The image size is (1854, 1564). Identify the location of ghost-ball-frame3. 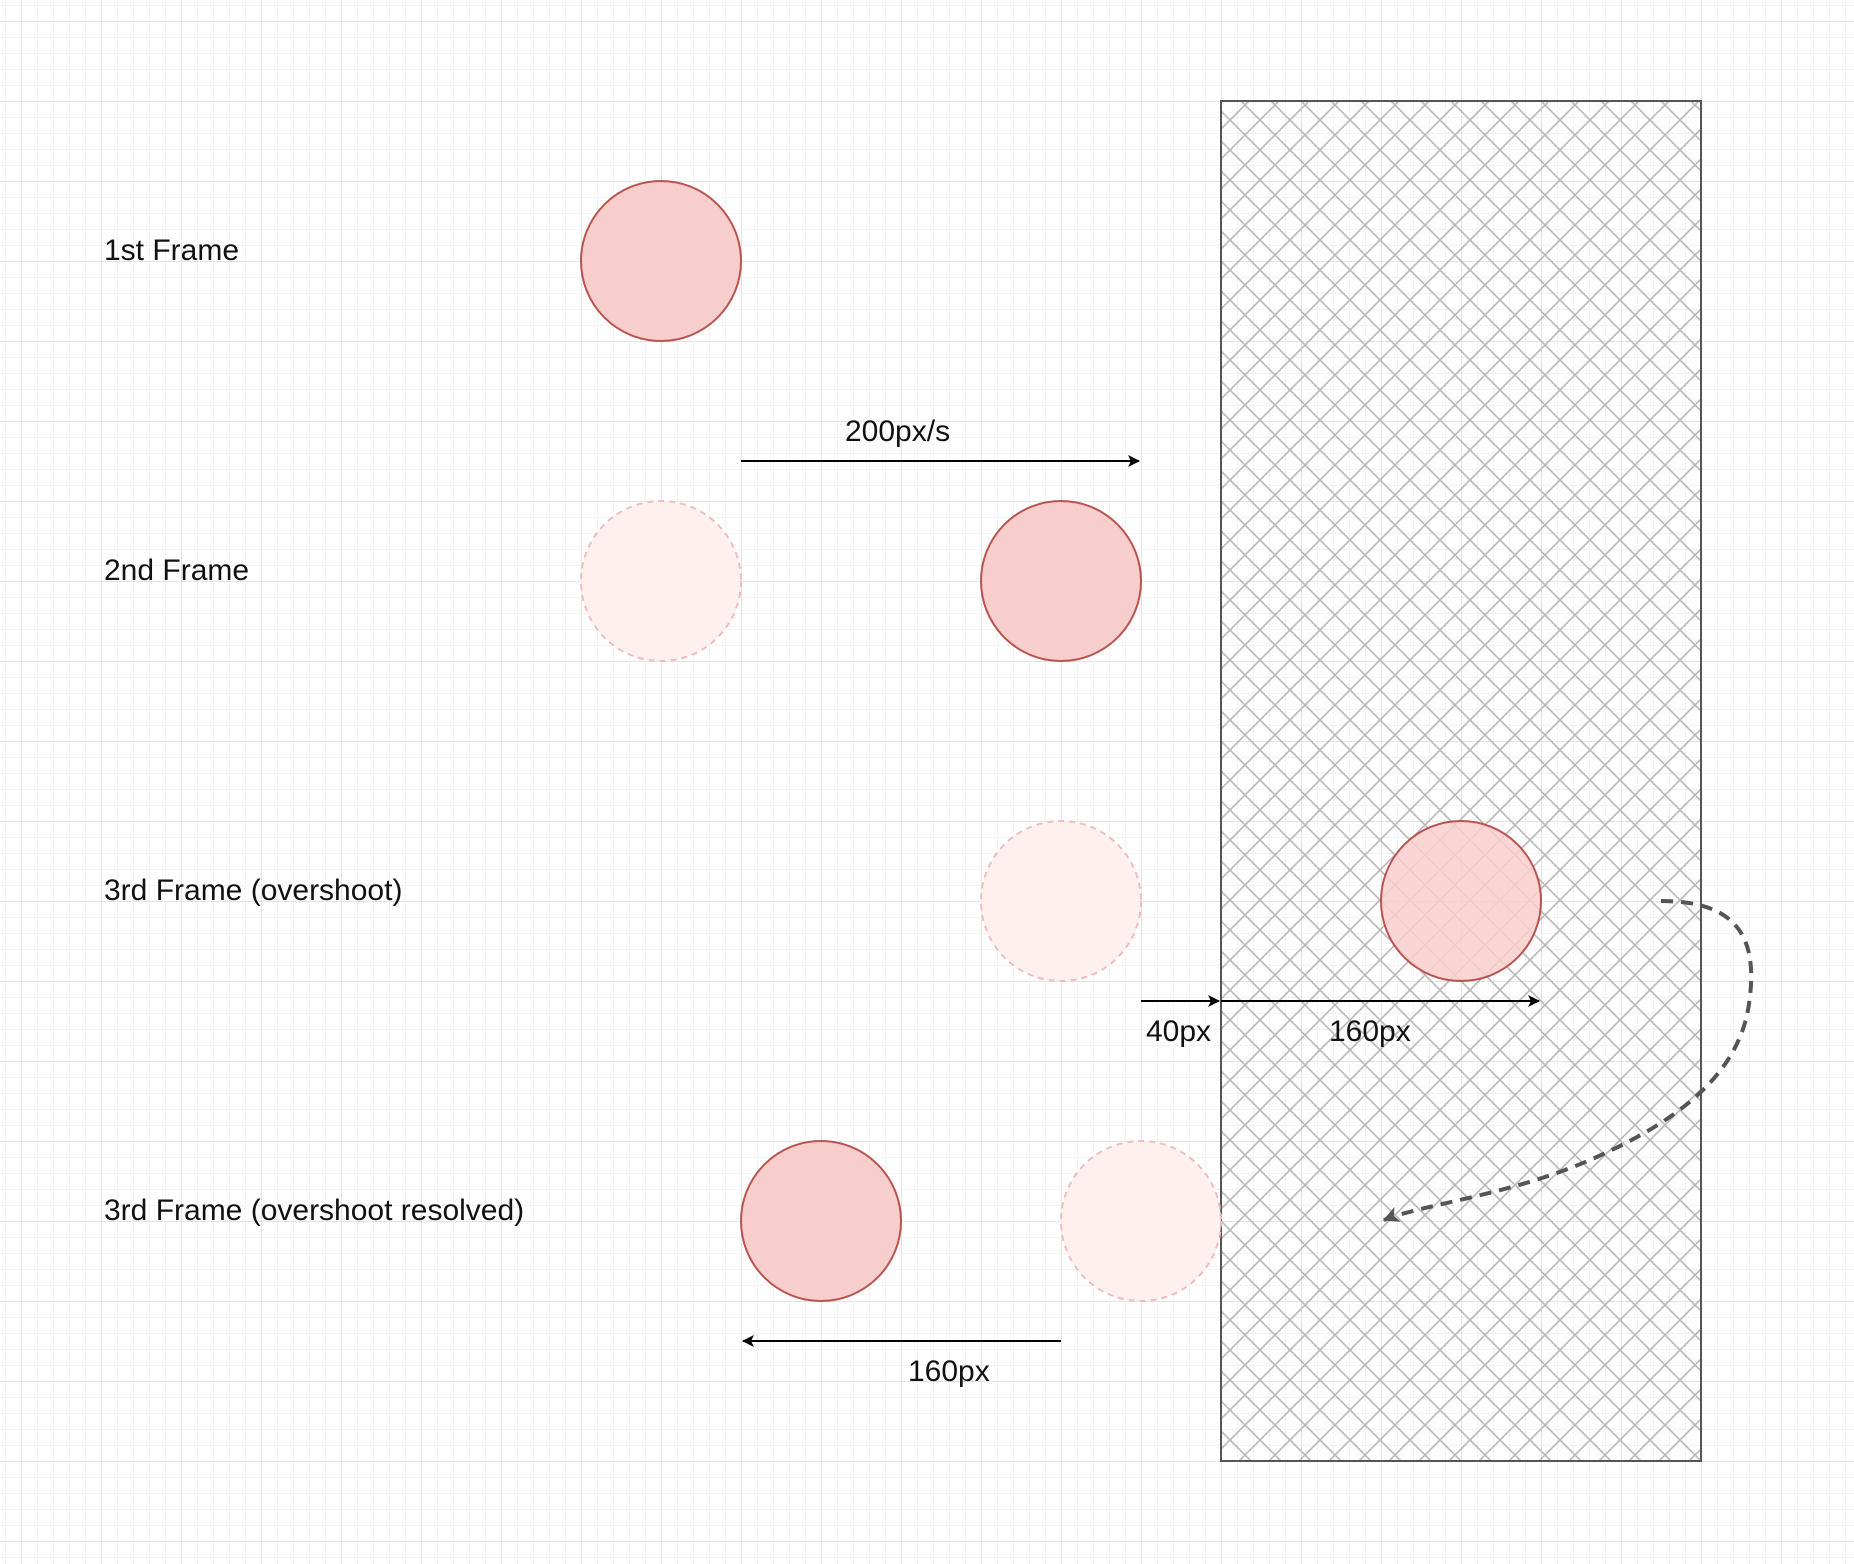
(1061, 901).